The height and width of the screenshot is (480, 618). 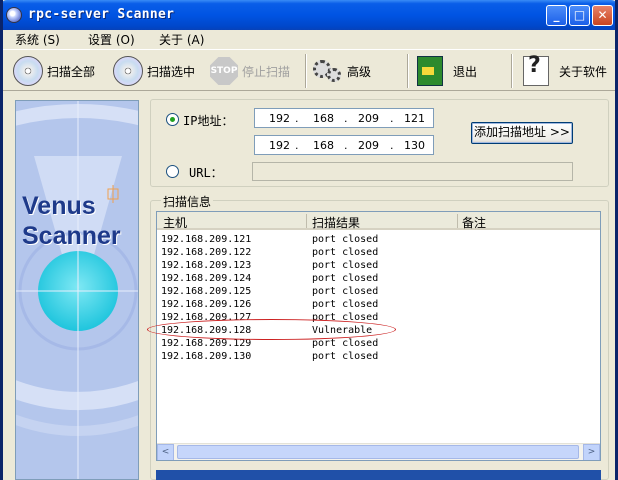 I want to click on host-cell: 192.168.209.129, so click(x=206, y=343).